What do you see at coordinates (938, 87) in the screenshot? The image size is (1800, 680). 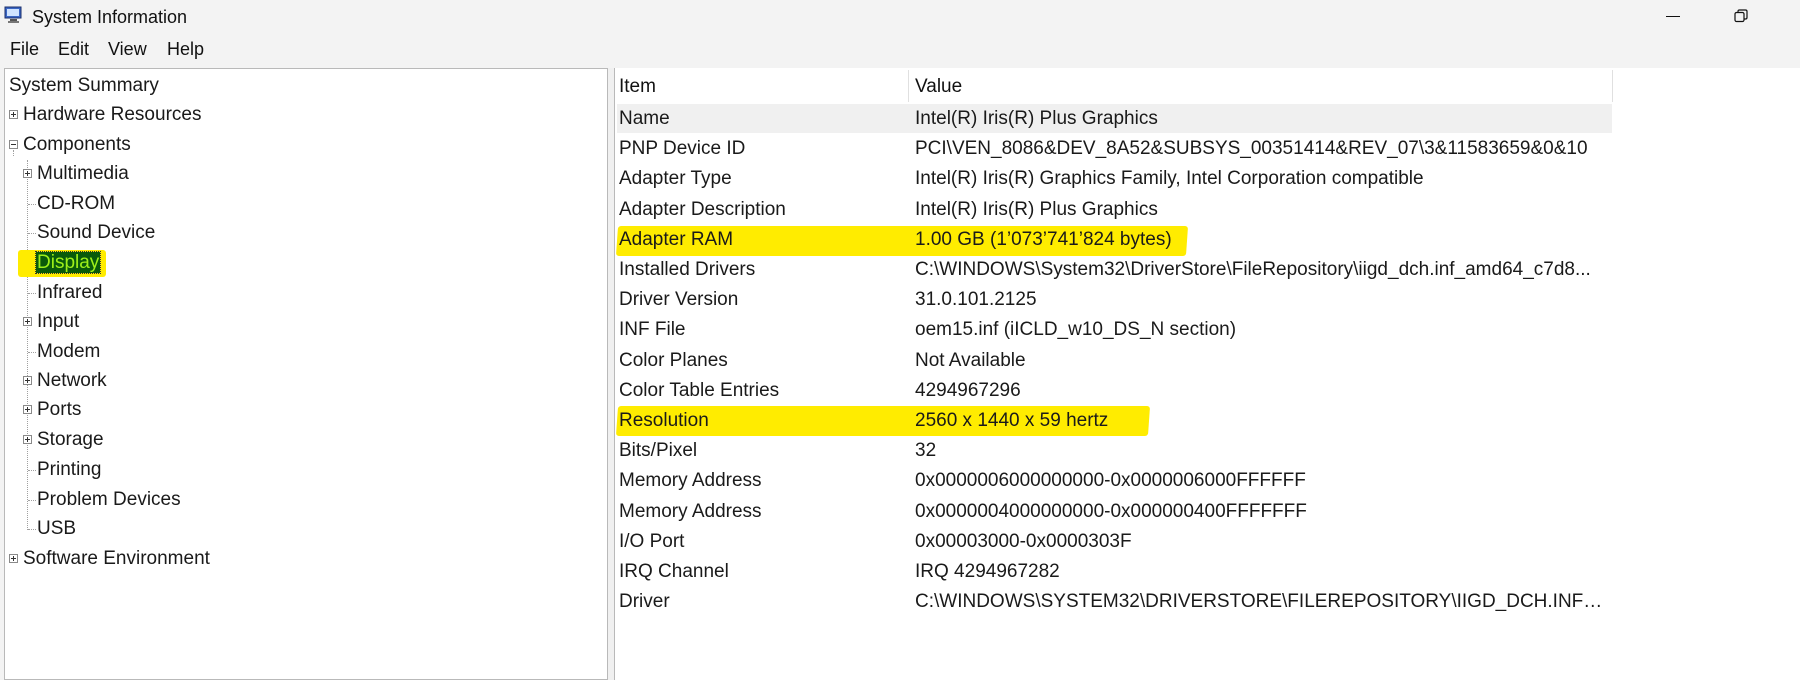 I see `column-header-value: Value` at bounding box center [938, 87].